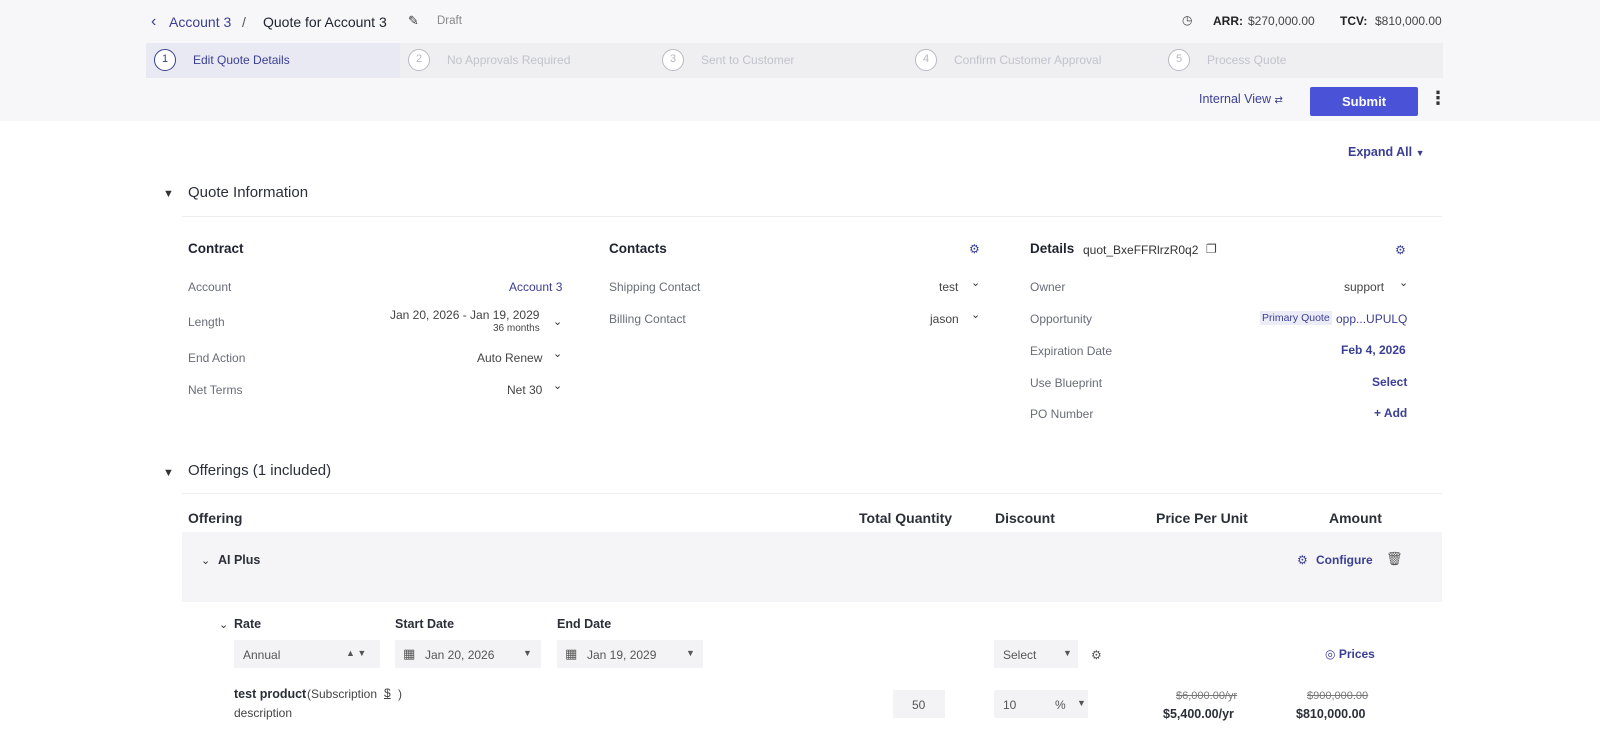  What do you see at coordinates (1400, 250) in the screenshot?
I see `details-gear-icon: ⚙` at bounding box center [1400, 250].